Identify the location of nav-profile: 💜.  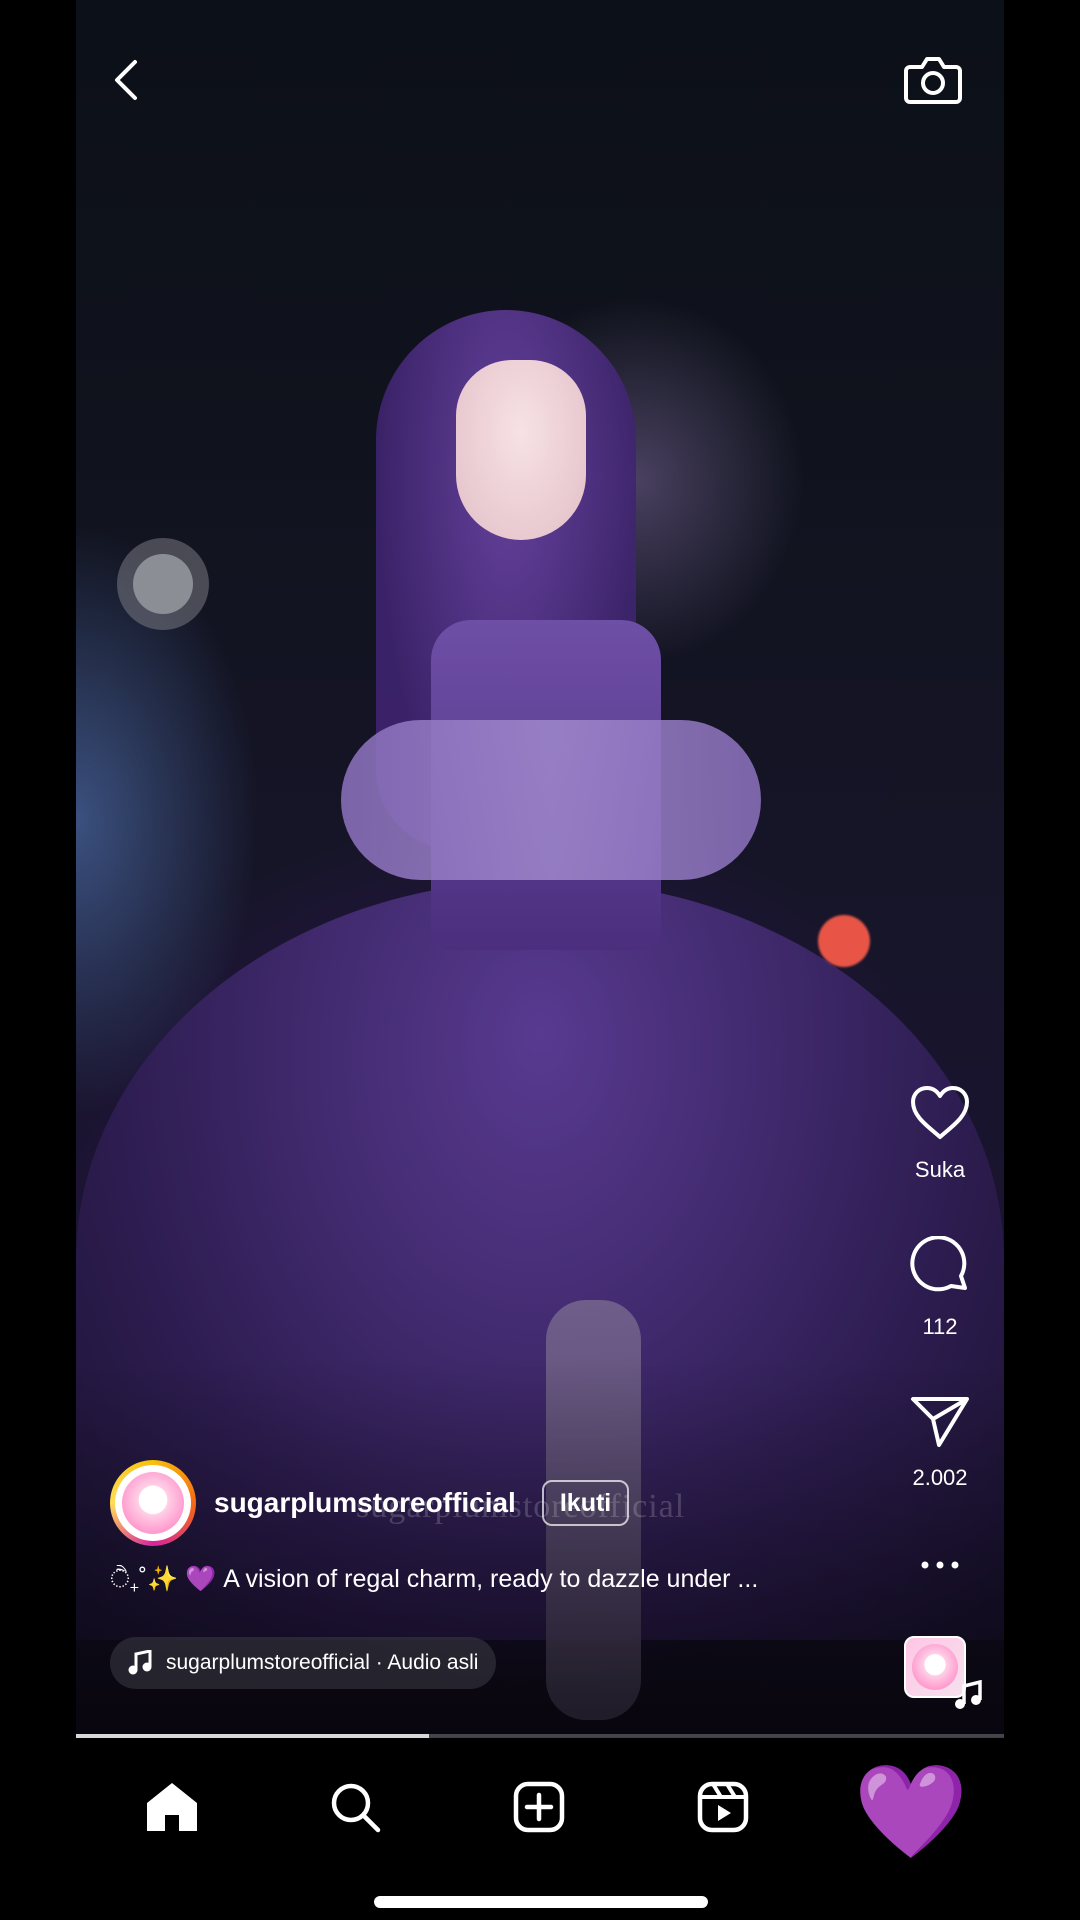
(911, 1812).